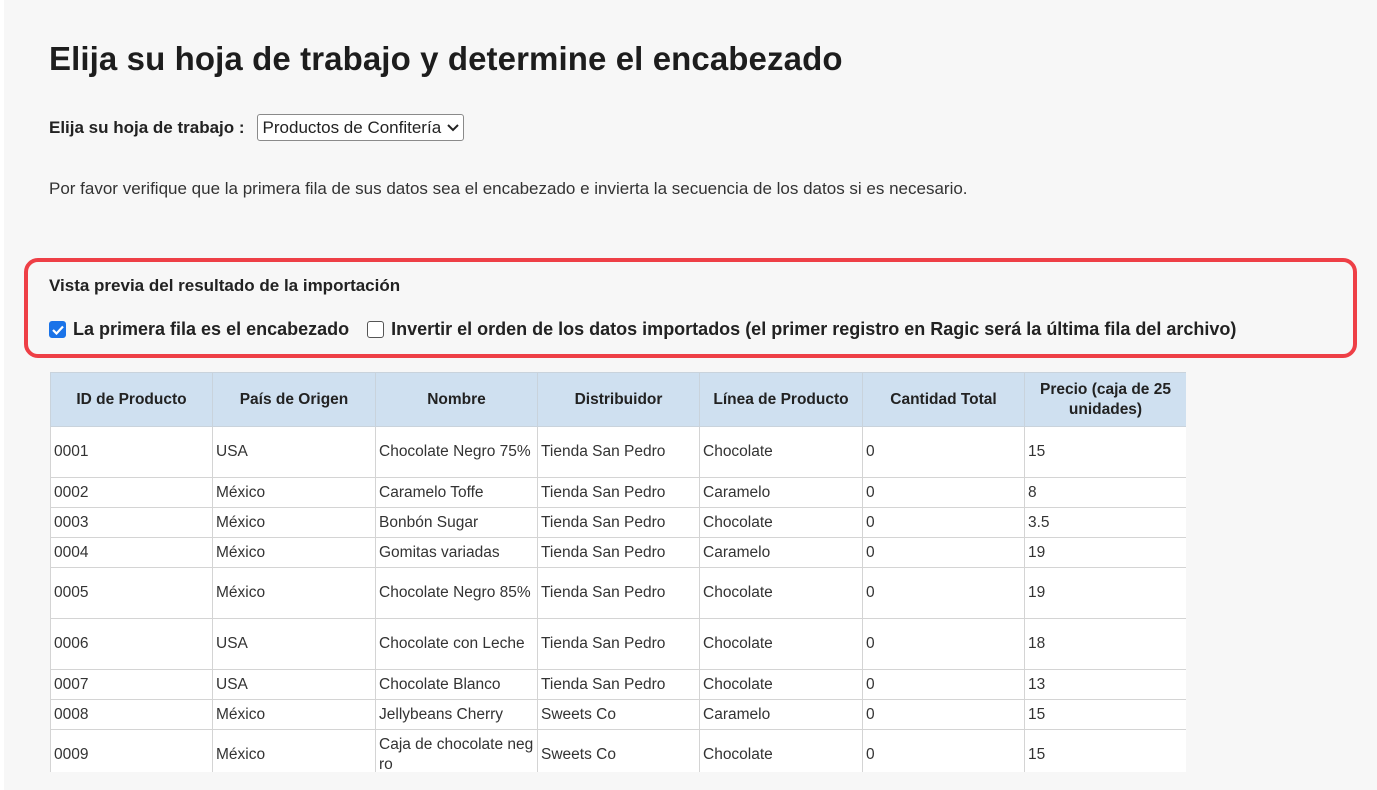 Image resolution: width=1377 pixels, height=790 pixels. I want to click on table-cell: Chocolate con Leche, so click(456, 644).